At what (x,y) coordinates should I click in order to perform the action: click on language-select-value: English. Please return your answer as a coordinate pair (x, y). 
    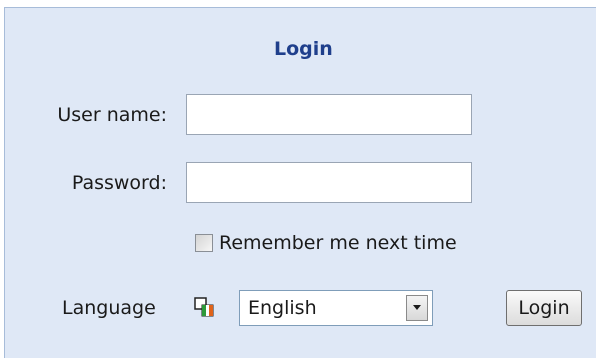
    Looking at the image, I should click on (282, 308).